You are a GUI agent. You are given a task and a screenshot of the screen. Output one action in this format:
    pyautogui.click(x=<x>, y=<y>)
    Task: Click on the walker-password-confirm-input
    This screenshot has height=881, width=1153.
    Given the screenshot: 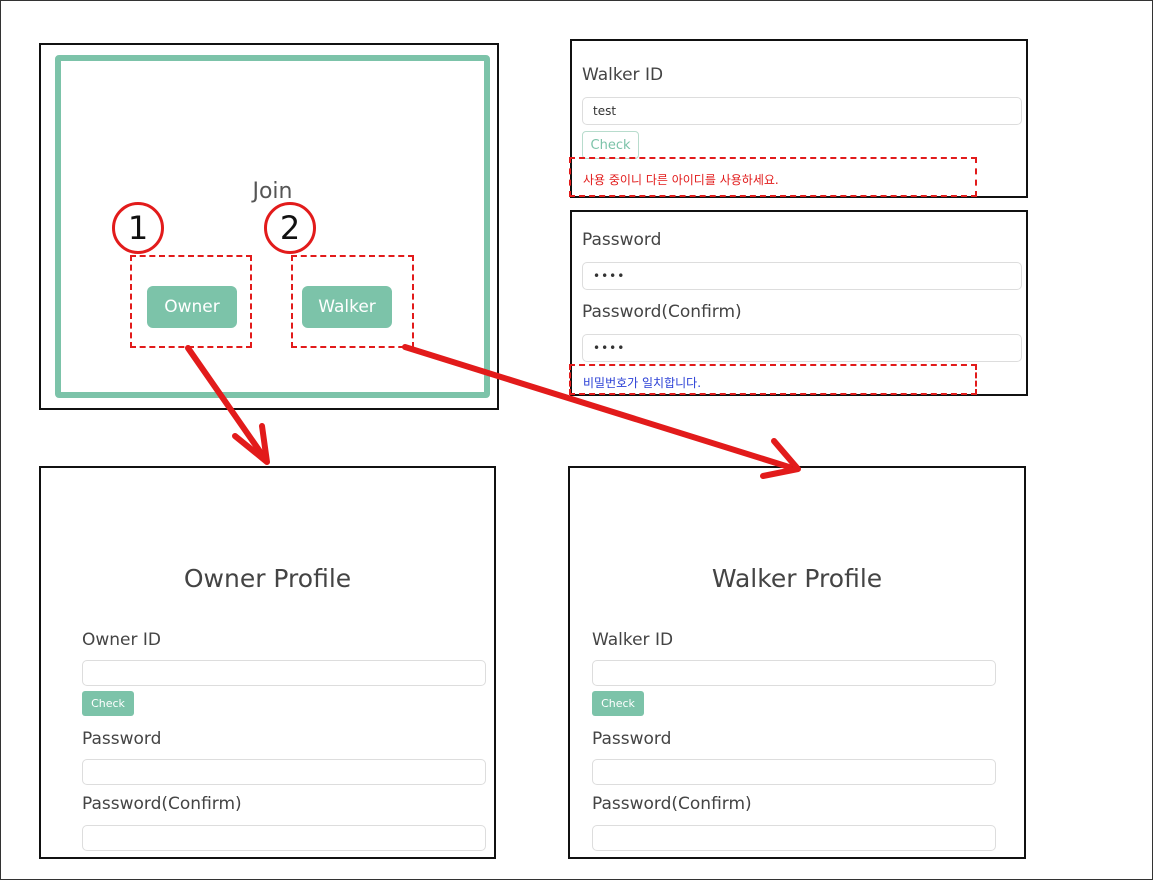 What is the action you would take?
    pyautogui.click(x=794, y=838)
    